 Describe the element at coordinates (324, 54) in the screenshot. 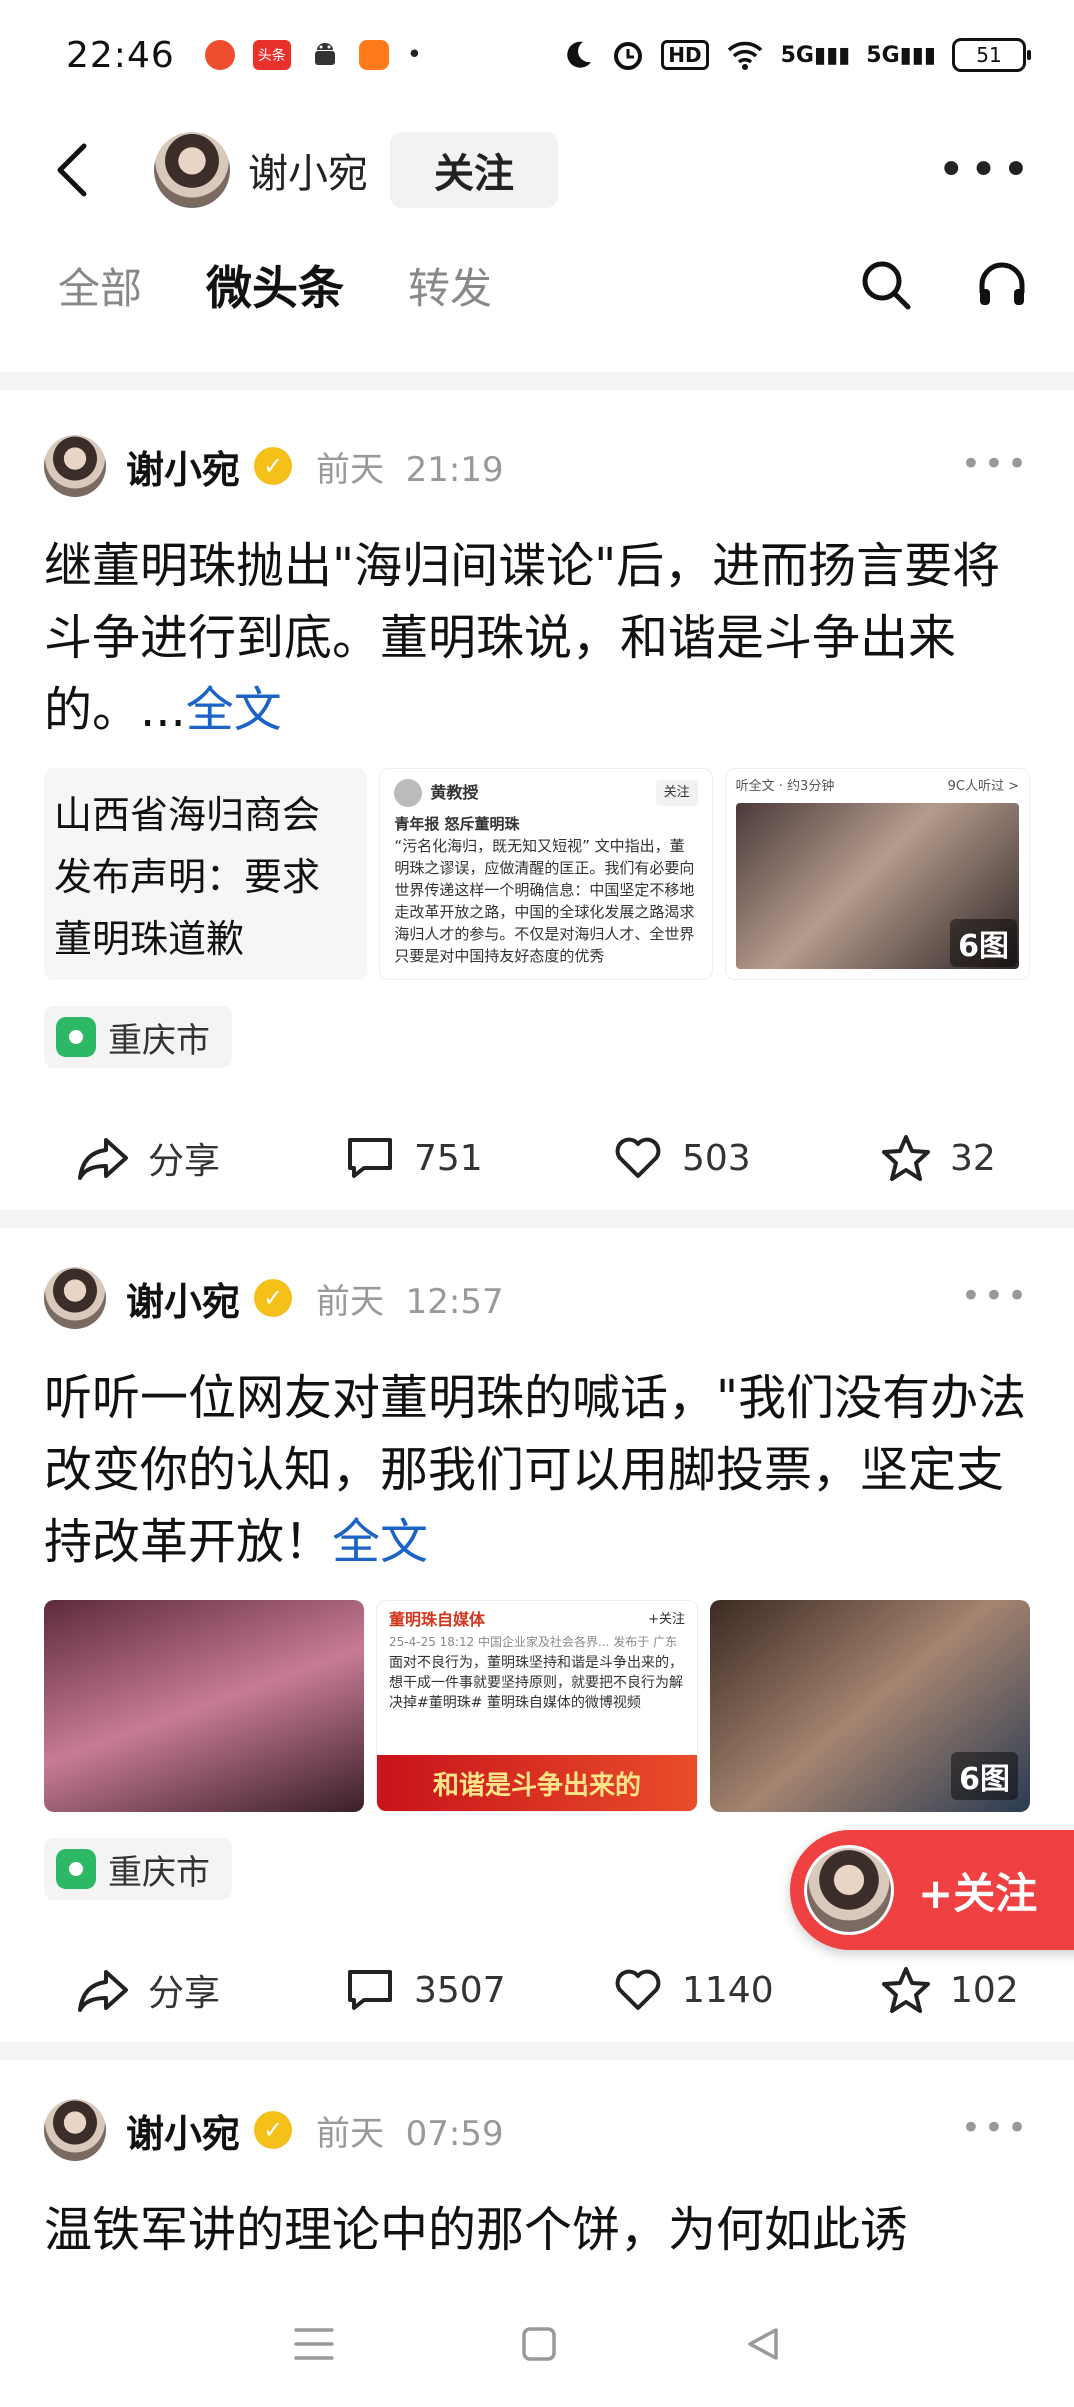

I see `android-icon` at that location.